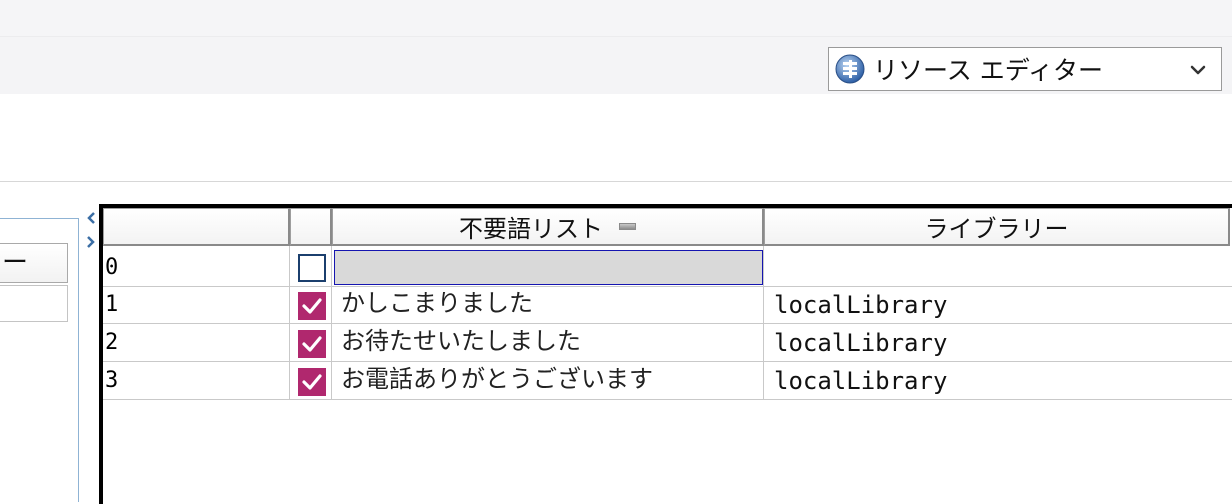 This screenshot has width=1232, height=504. I want to click on phrase-edit-input, so click(548, 267).